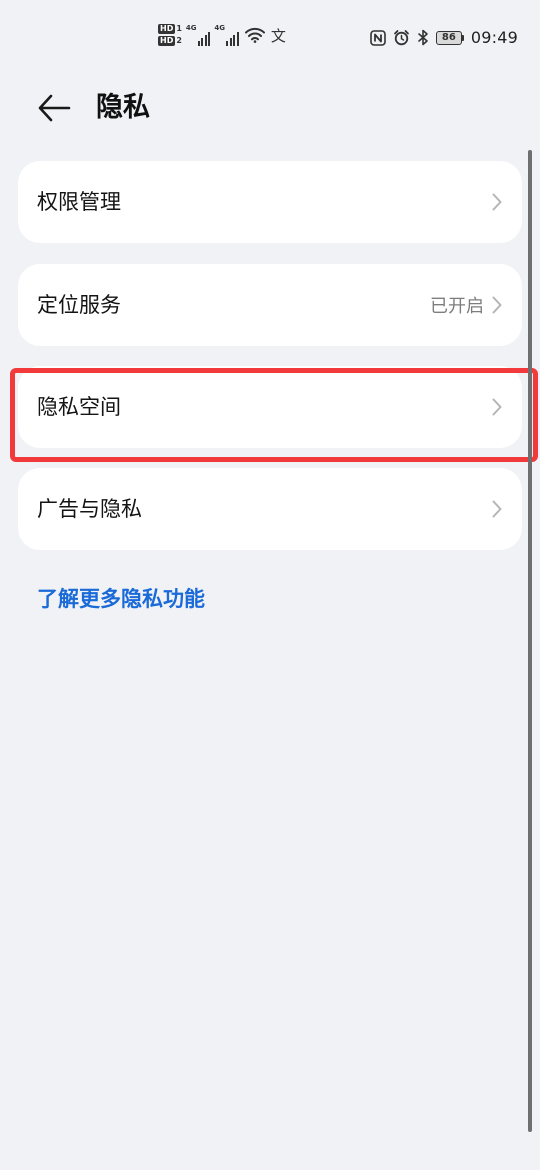 Image resolution: width=540 pixels, height=1170 pixels. Describe the element at coordinates (401, 37) in the screenshot. I see `alarm-icon` at that location.